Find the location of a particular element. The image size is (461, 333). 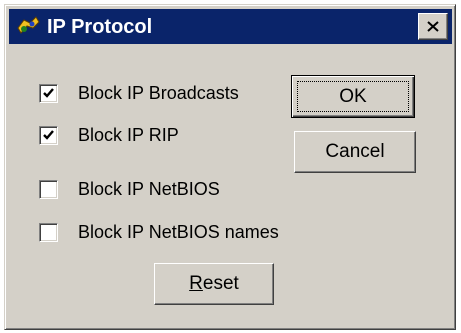

option-label: Block IP NetBIOS names is located at coordinates (178, 232).